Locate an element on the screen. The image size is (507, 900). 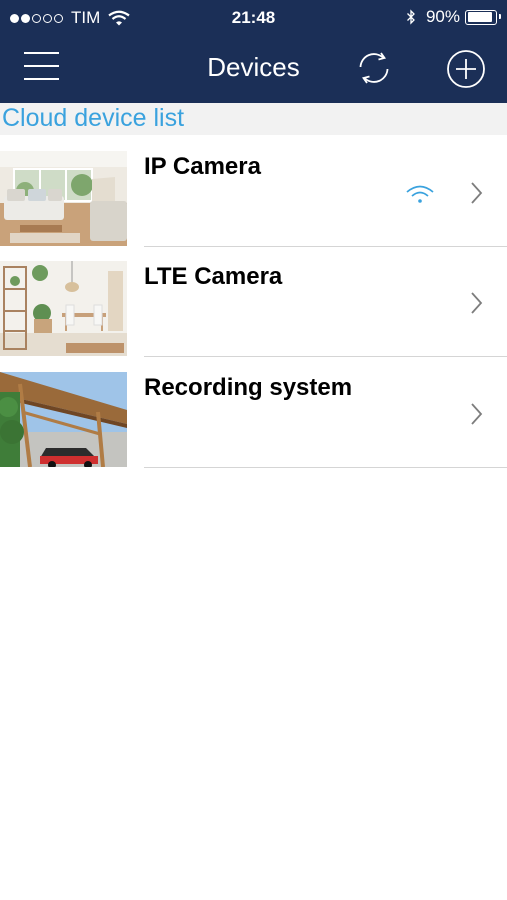
section-header: Cloud device list is located at coordinates (253, 119).